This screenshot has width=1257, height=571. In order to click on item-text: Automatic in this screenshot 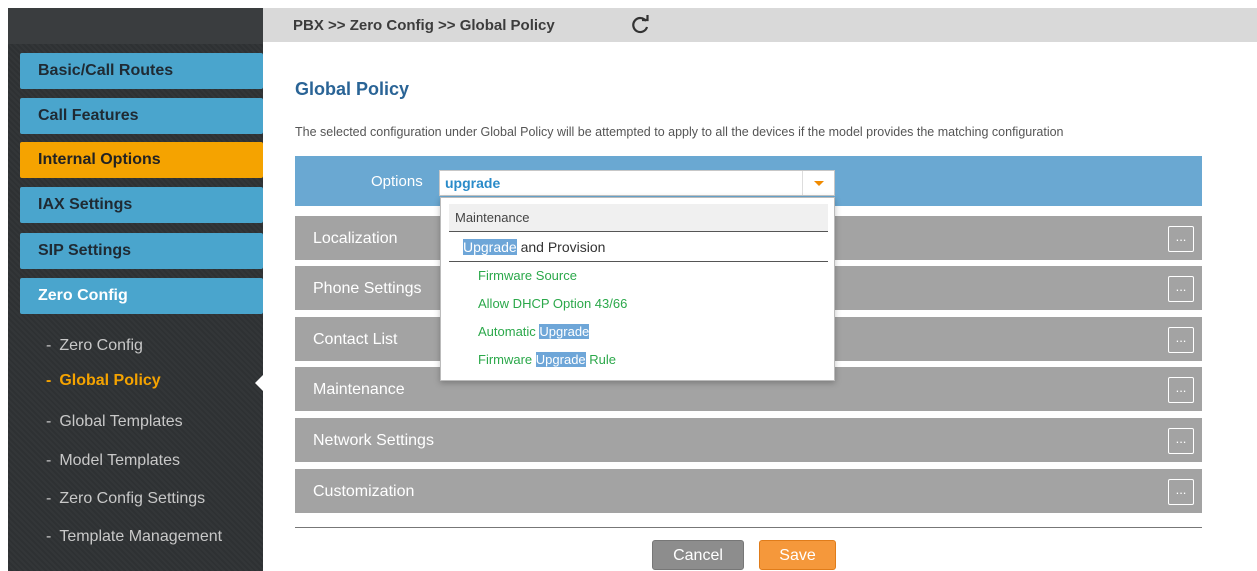, I will do `click(509, 331)`.